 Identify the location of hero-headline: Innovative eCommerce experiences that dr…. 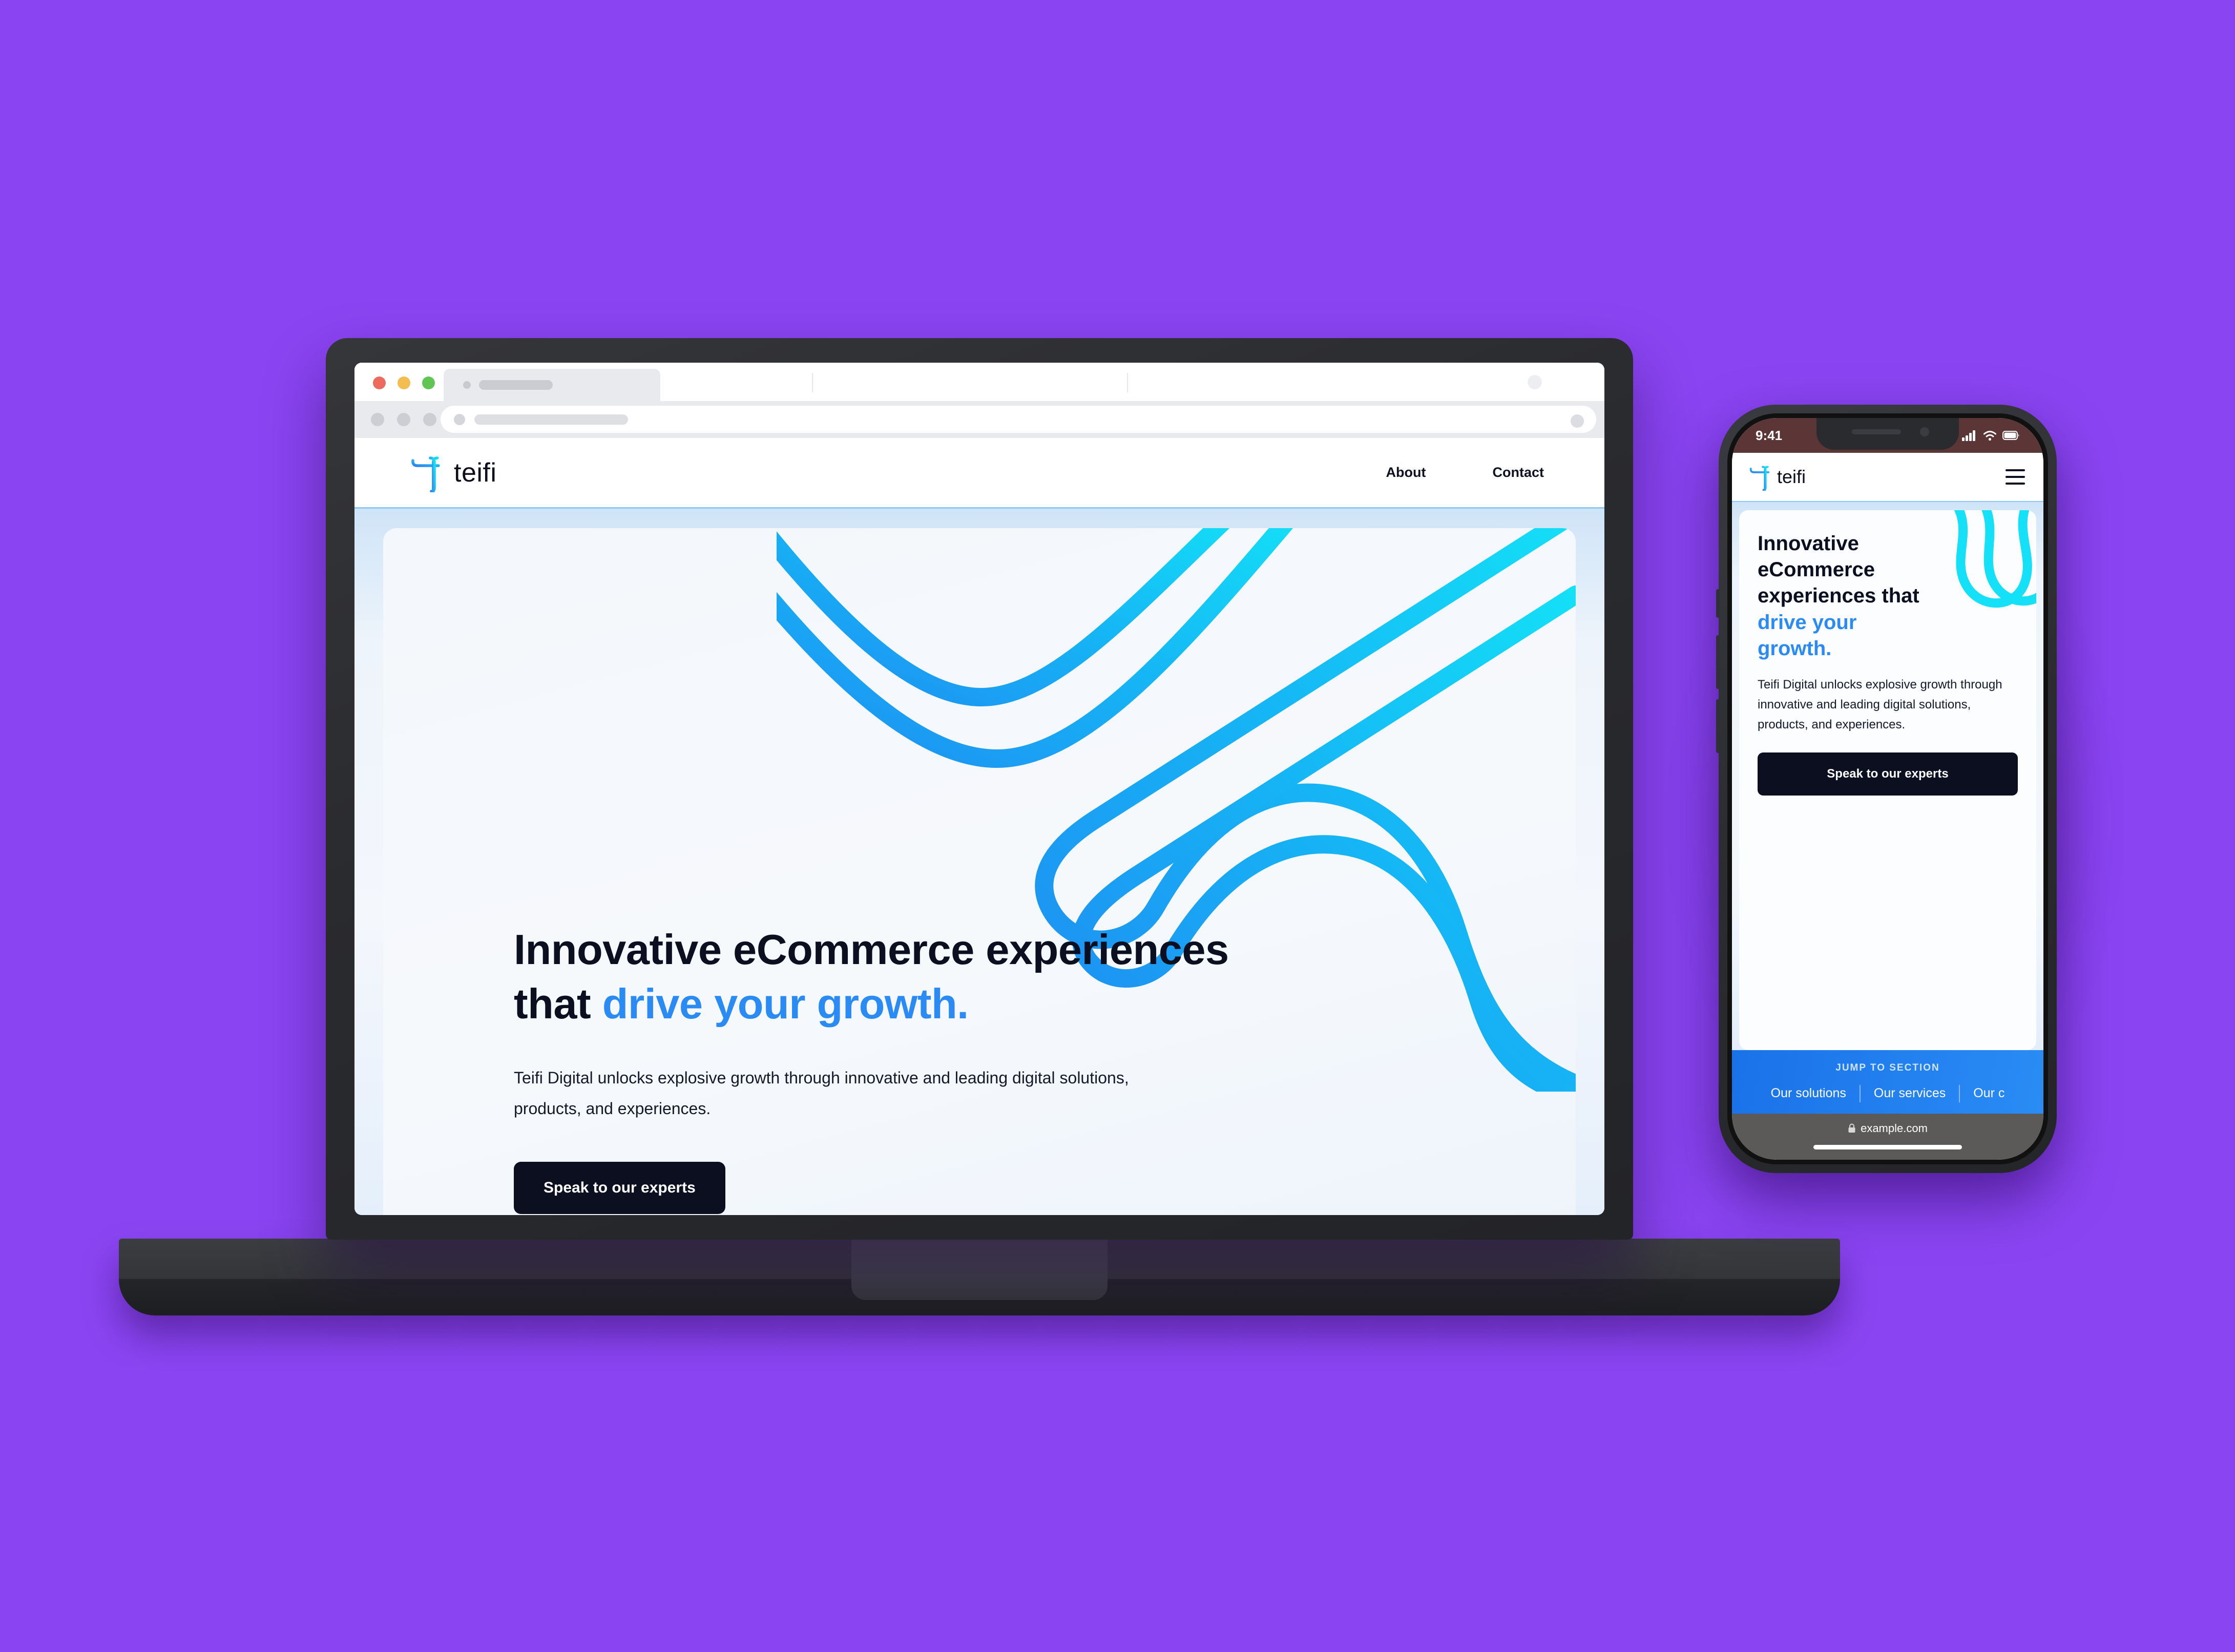
(898, 977).